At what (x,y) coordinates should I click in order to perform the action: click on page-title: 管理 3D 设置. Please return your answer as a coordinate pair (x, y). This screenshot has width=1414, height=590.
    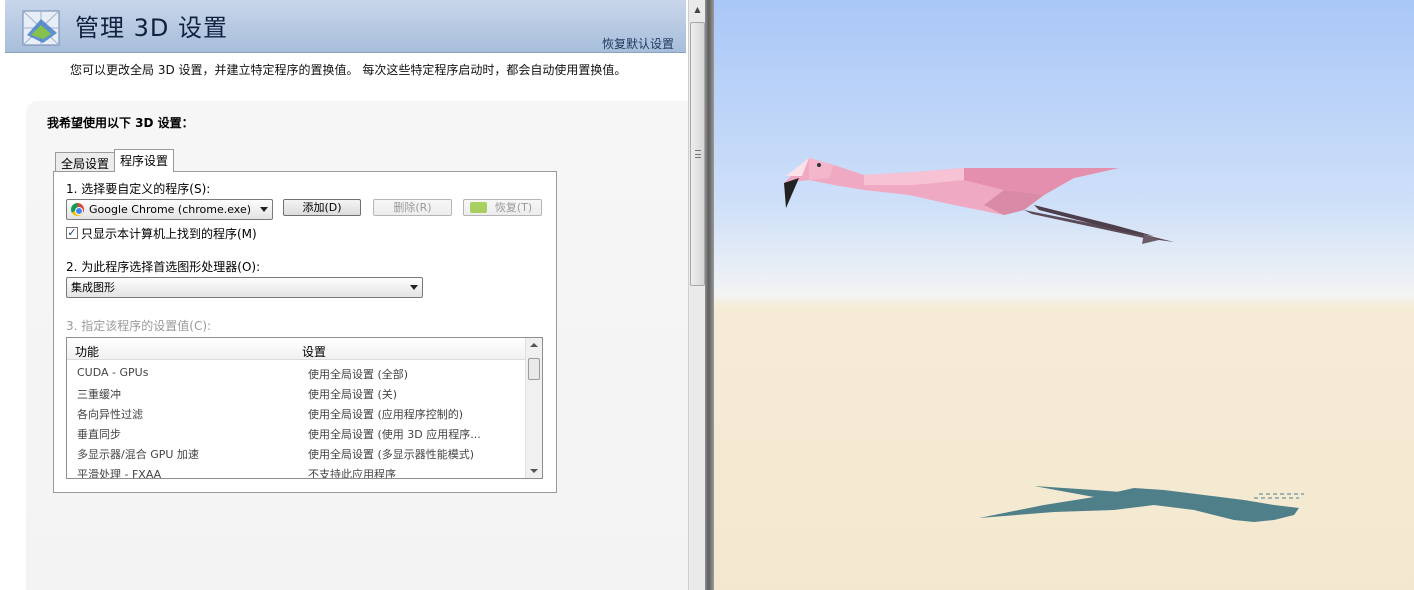
    Looking at the image, I should click on (152, 28).